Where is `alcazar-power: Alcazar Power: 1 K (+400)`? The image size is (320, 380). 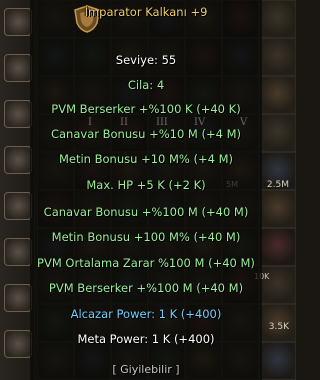
alcazar-power: Alcazar Power: 1 K (+400) is located at coordinates (146, 314).